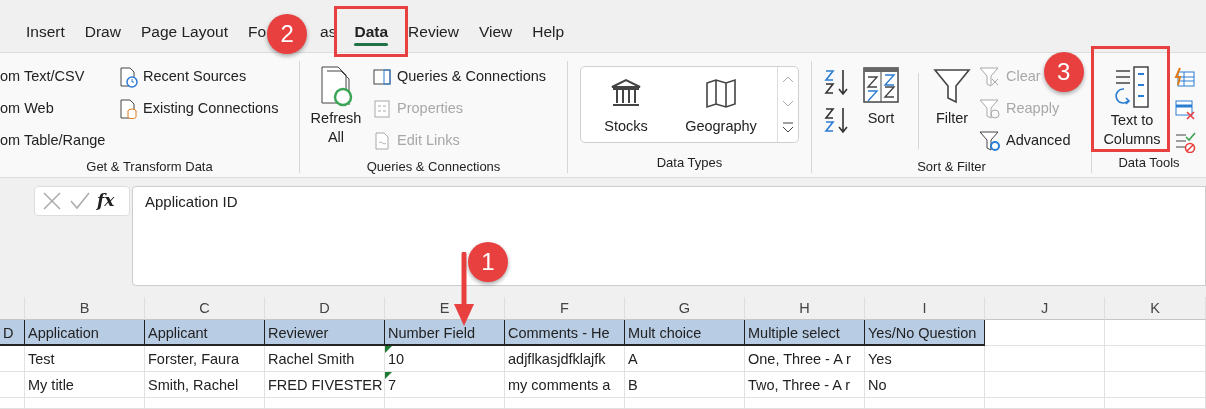  What do you see at coordinates (298, 333) in the screenshot?
I see `header-cell-text: Reviewer` at bounding box center [298, 333].